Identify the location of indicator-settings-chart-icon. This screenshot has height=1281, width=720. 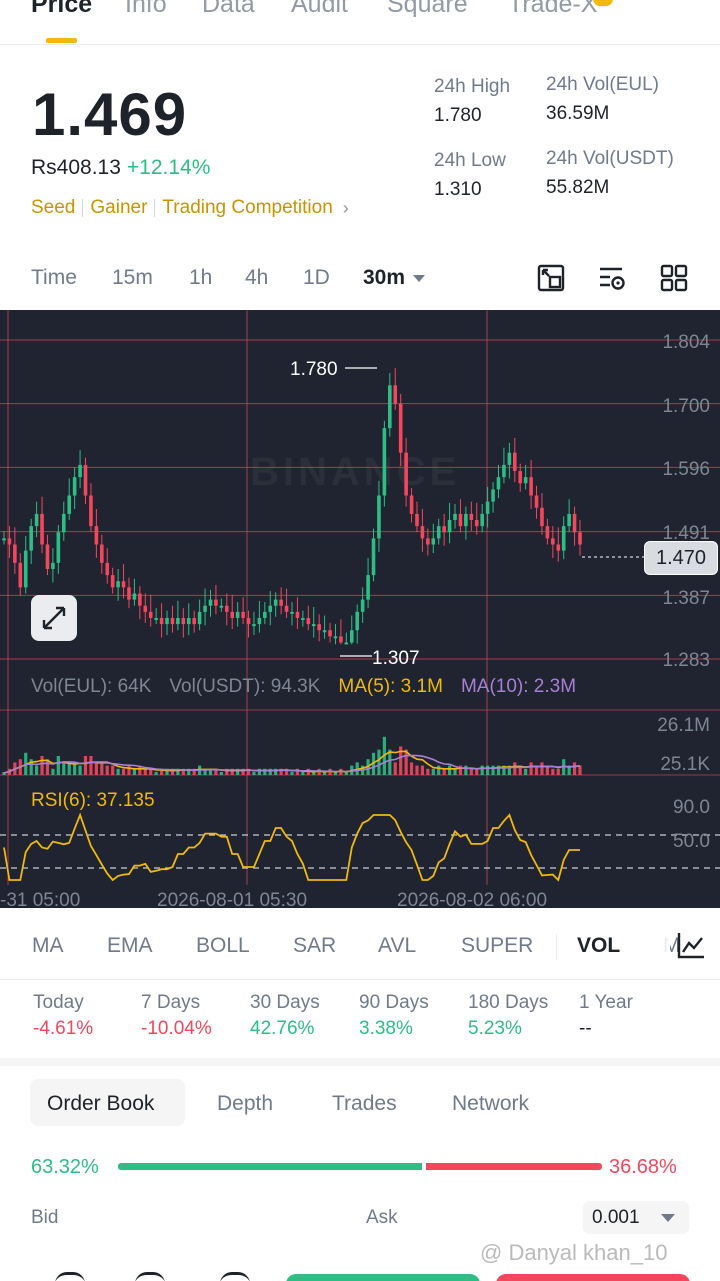
(691, 945).